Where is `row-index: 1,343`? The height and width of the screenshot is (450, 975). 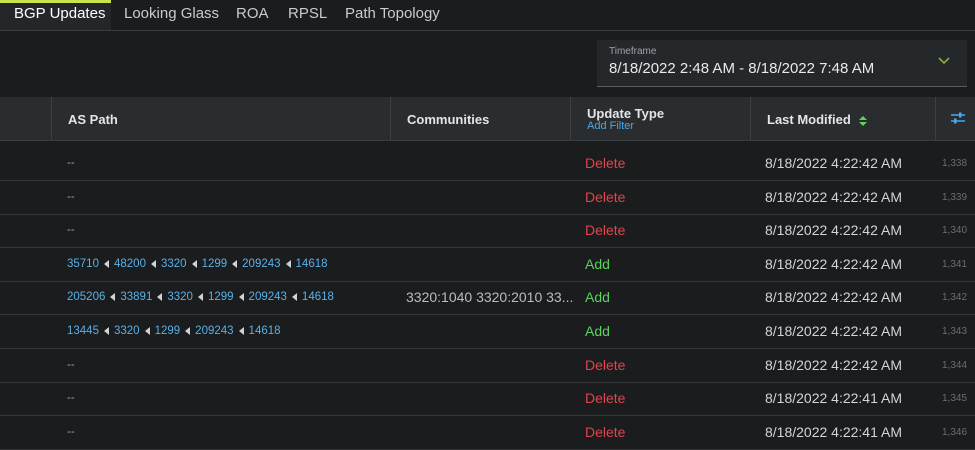 row-index: 1,343 is located at coordinates (955, 331).